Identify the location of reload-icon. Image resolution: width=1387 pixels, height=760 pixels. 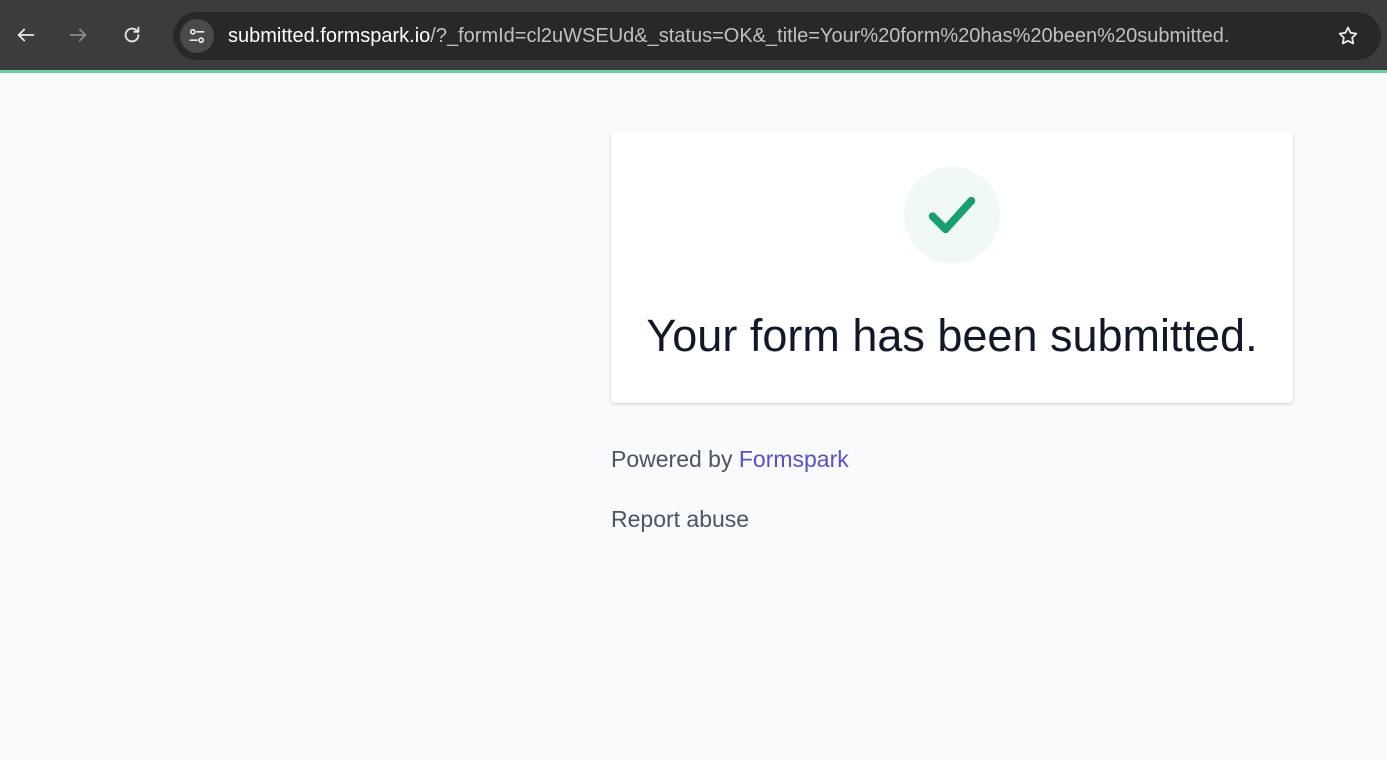
(132, 34).